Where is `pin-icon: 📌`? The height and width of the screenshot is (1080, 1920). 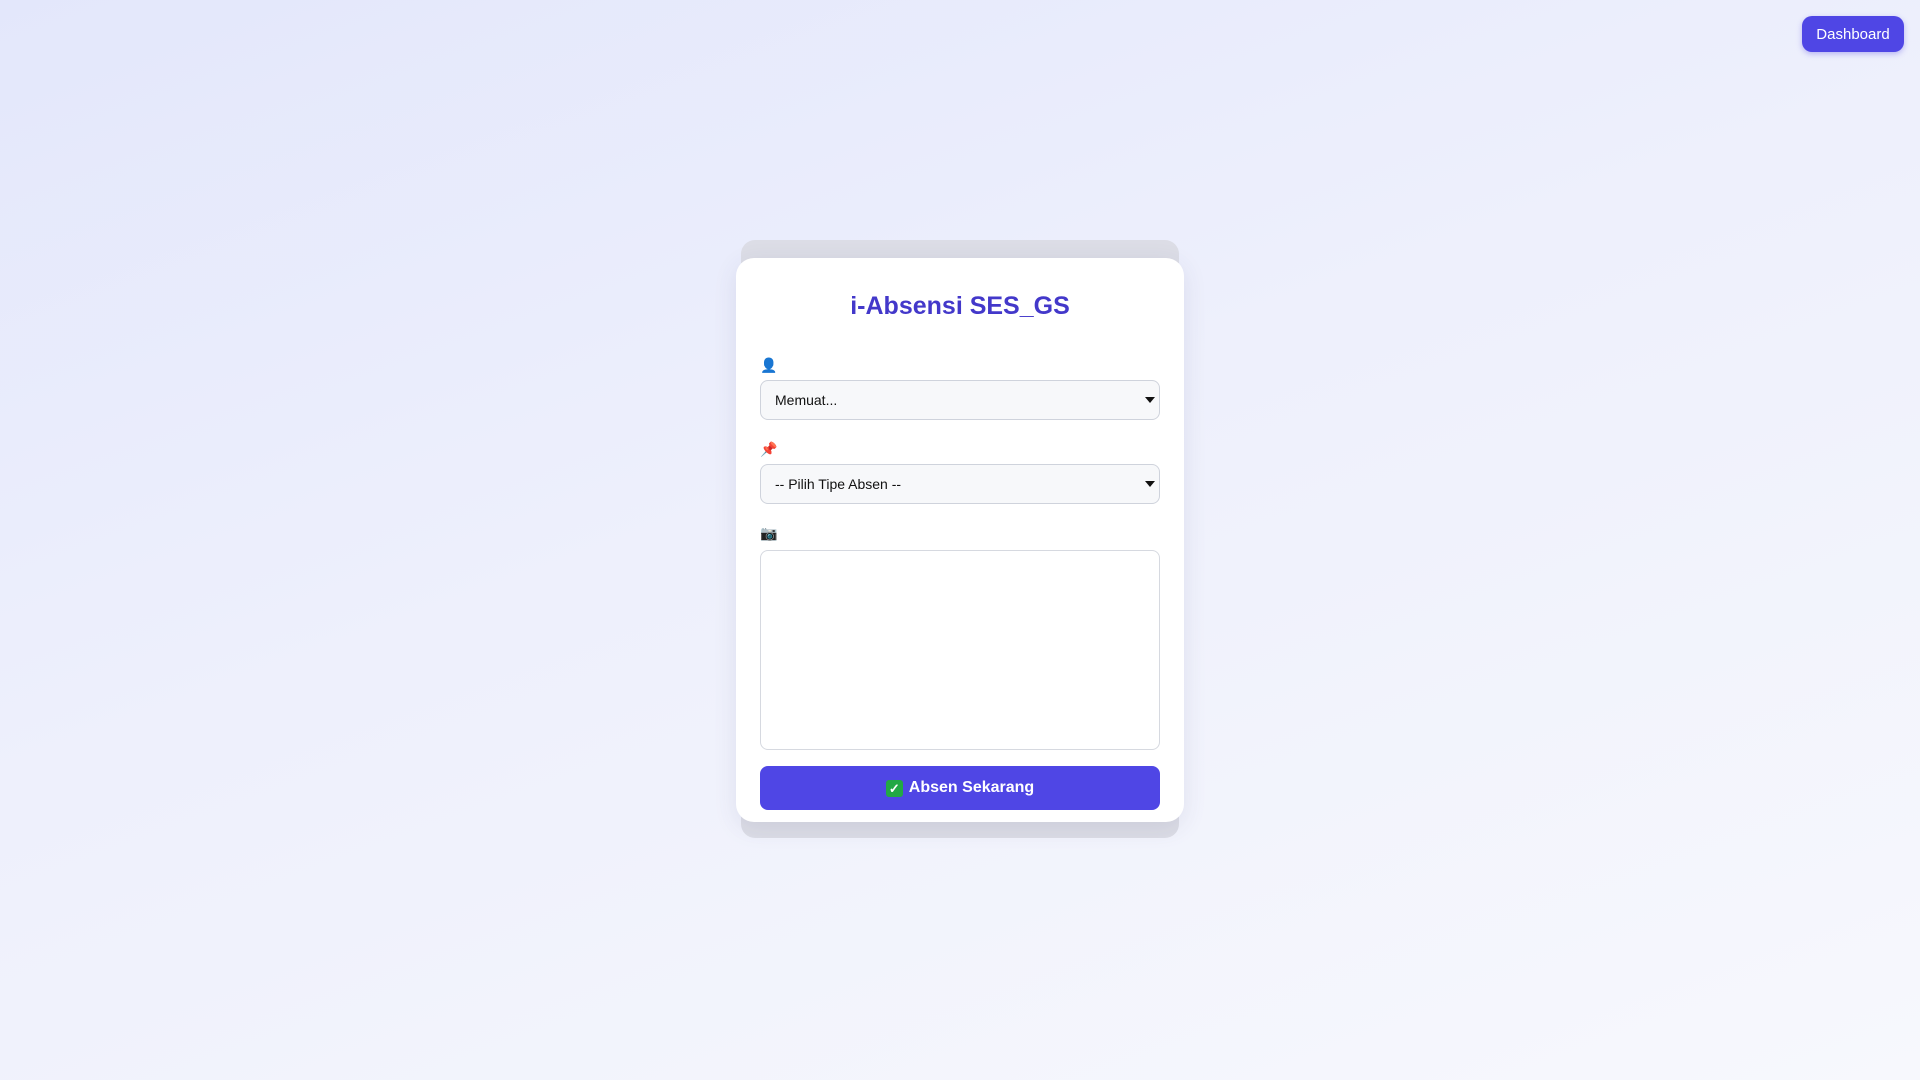
pin-icon: 📌 is located at coordinates (769, 449).